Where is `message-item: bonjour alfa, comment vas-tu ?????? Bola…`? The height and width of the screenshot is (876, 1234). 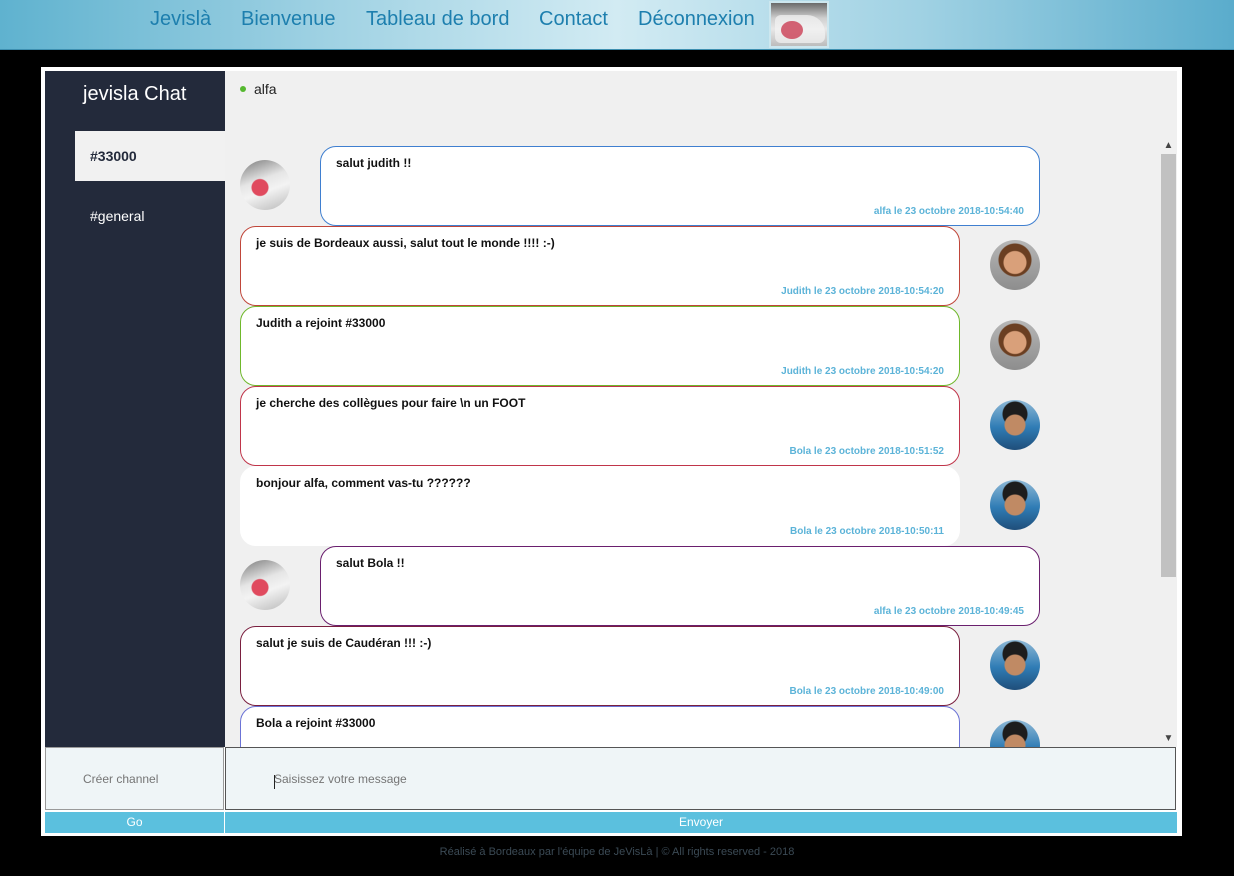 message-item: bonjour alfa, comment vas-tu ?????? Bola… is located at coordinates (635, 506).